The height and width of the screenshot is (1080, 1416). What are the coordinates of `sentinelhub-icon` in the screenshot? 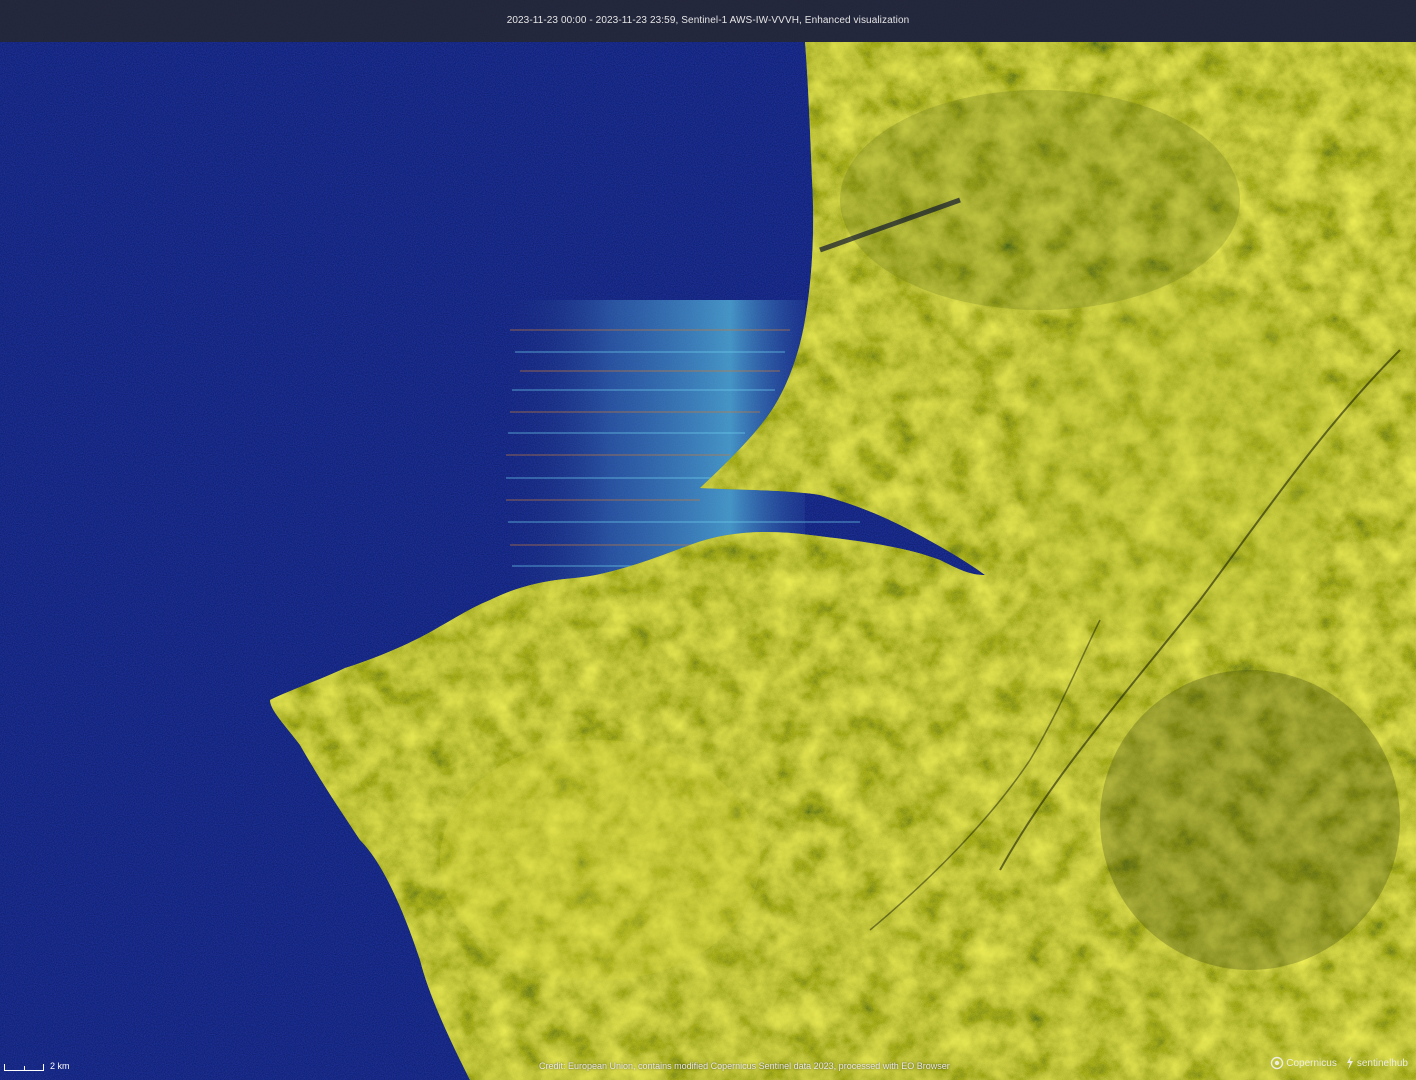 It's located at (1349, 1063).